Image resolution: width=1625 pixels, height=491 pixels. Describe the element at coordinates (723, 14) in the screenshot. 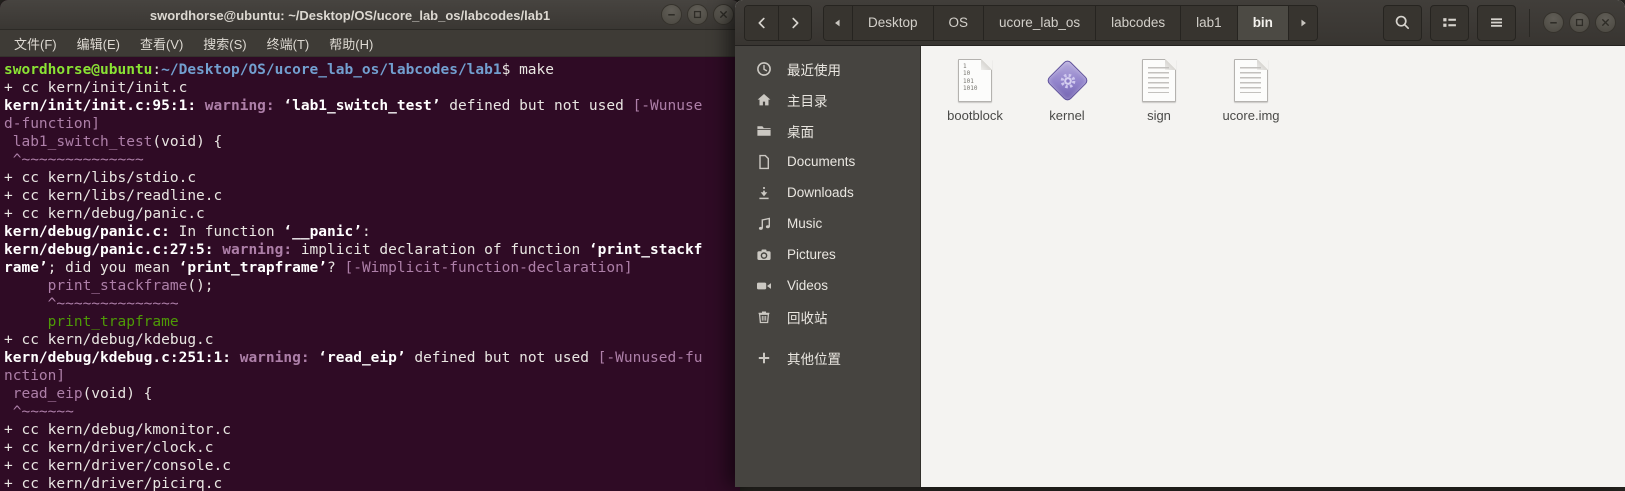

I see `terminal-close-button` at that location.